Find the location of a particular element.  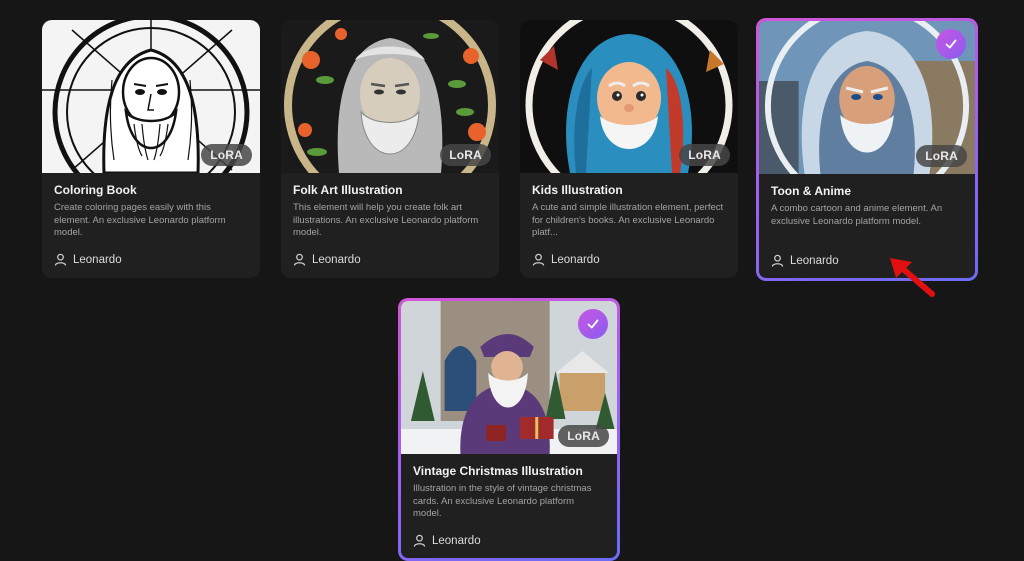

card-title: Folk Art Illustration is located at coordinates (348, 190).